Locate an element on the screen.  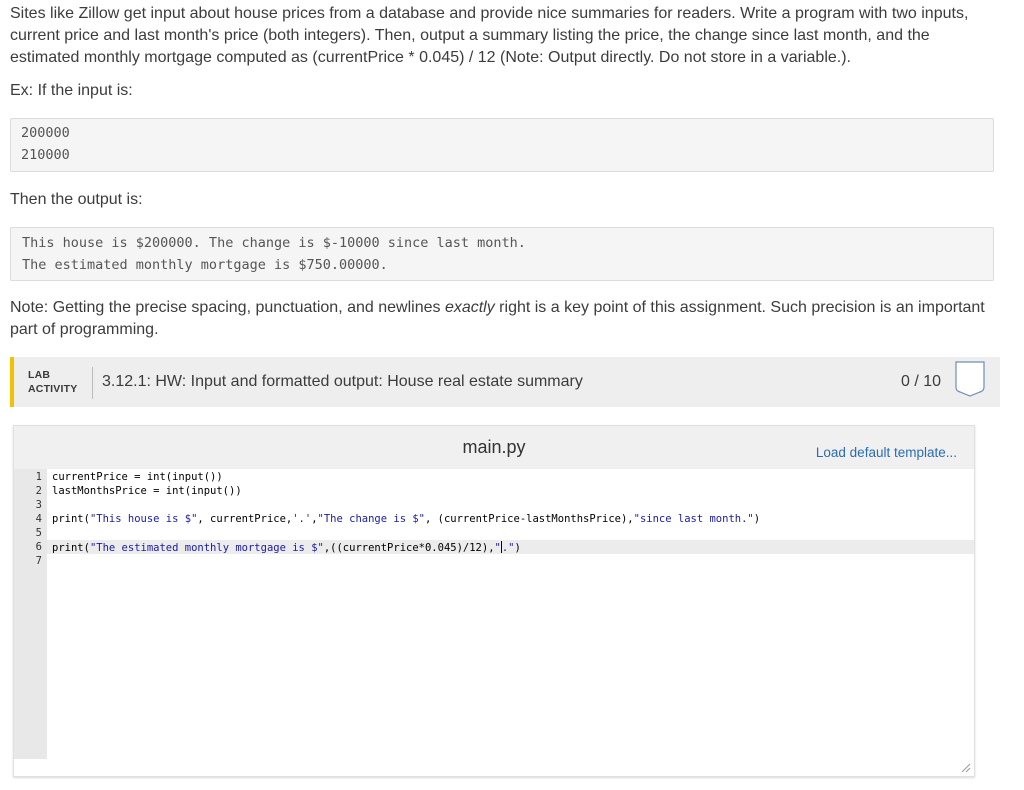
line-number: 5 is located at coordinates (38, 533).